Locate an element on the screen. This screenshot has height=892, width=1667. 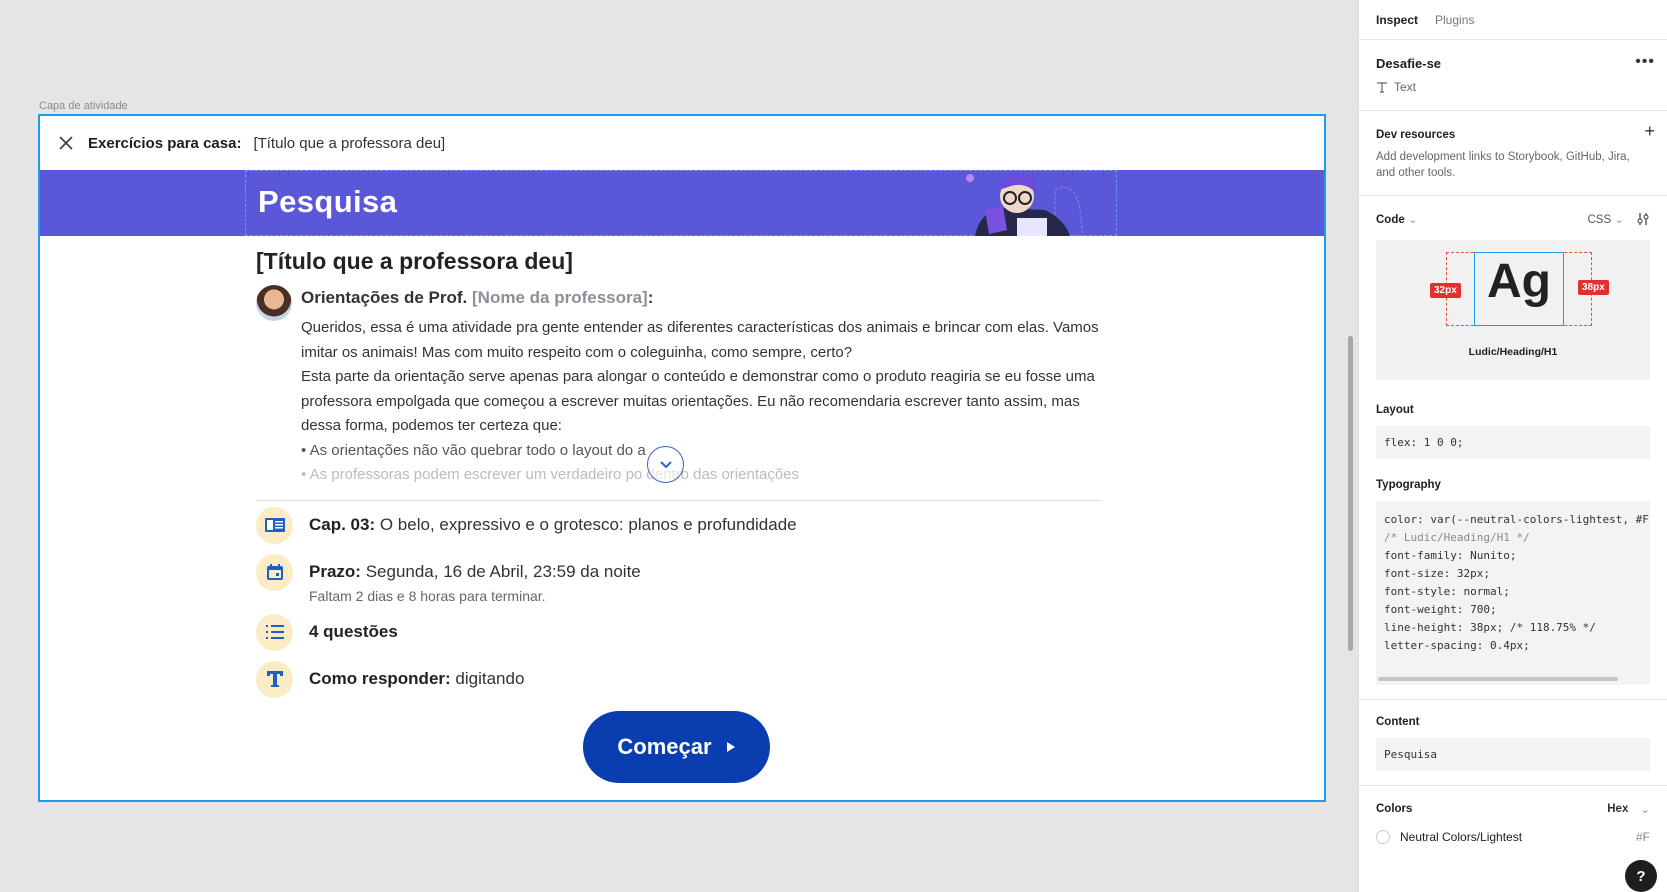
banner: Pesquisa is located at coordinates (682, 203).